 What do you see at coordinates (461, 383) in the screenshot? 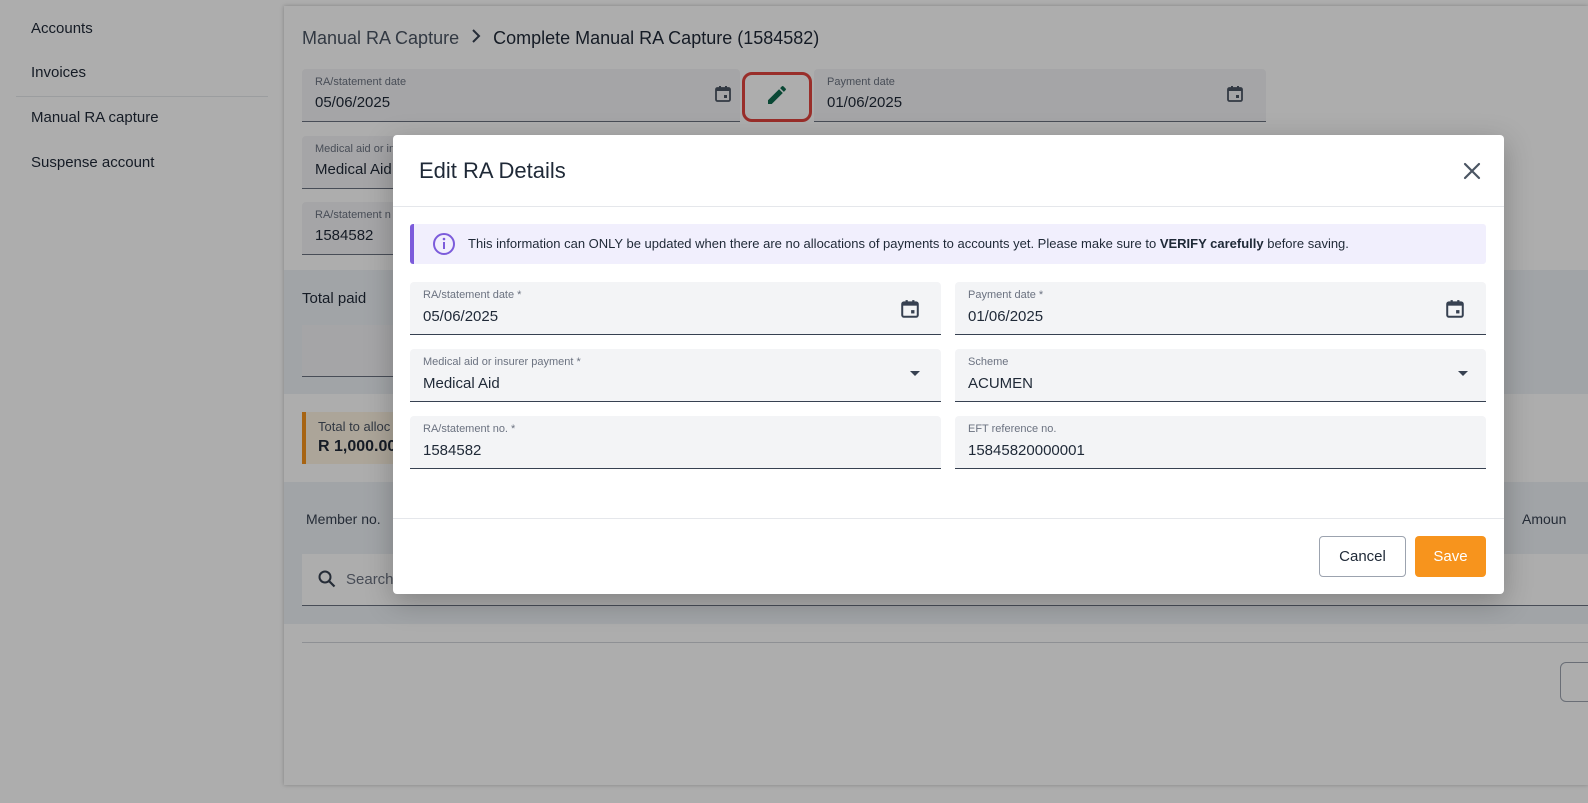
I see `medical-aid-value: Medical Aid` at bounding box center [461, 383].